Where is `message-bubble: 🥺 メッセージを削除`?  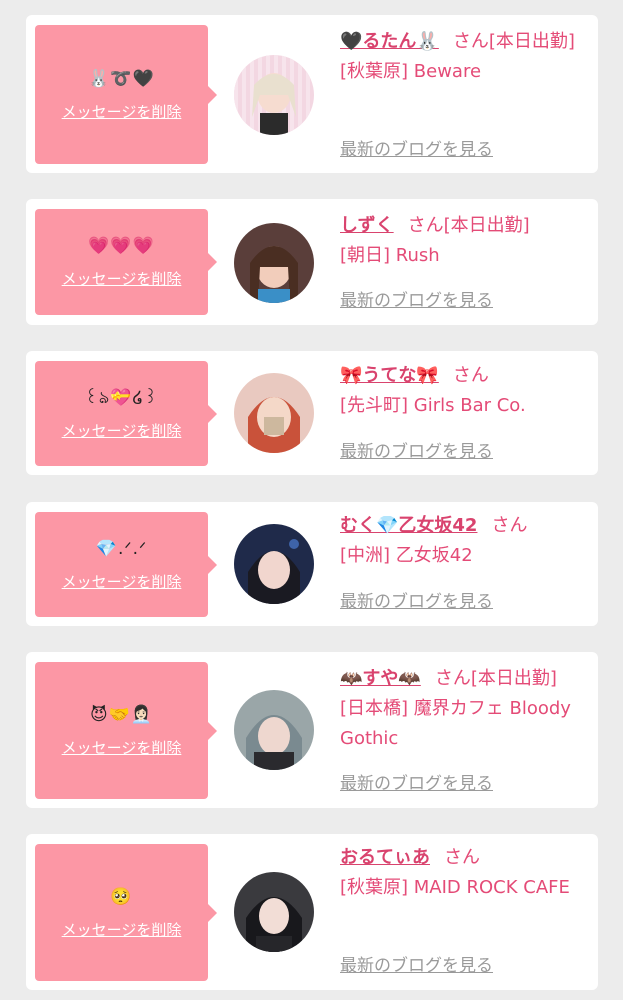
message-bubble: 🥺 メッセージを削除 is located at coordinates (126, 912).